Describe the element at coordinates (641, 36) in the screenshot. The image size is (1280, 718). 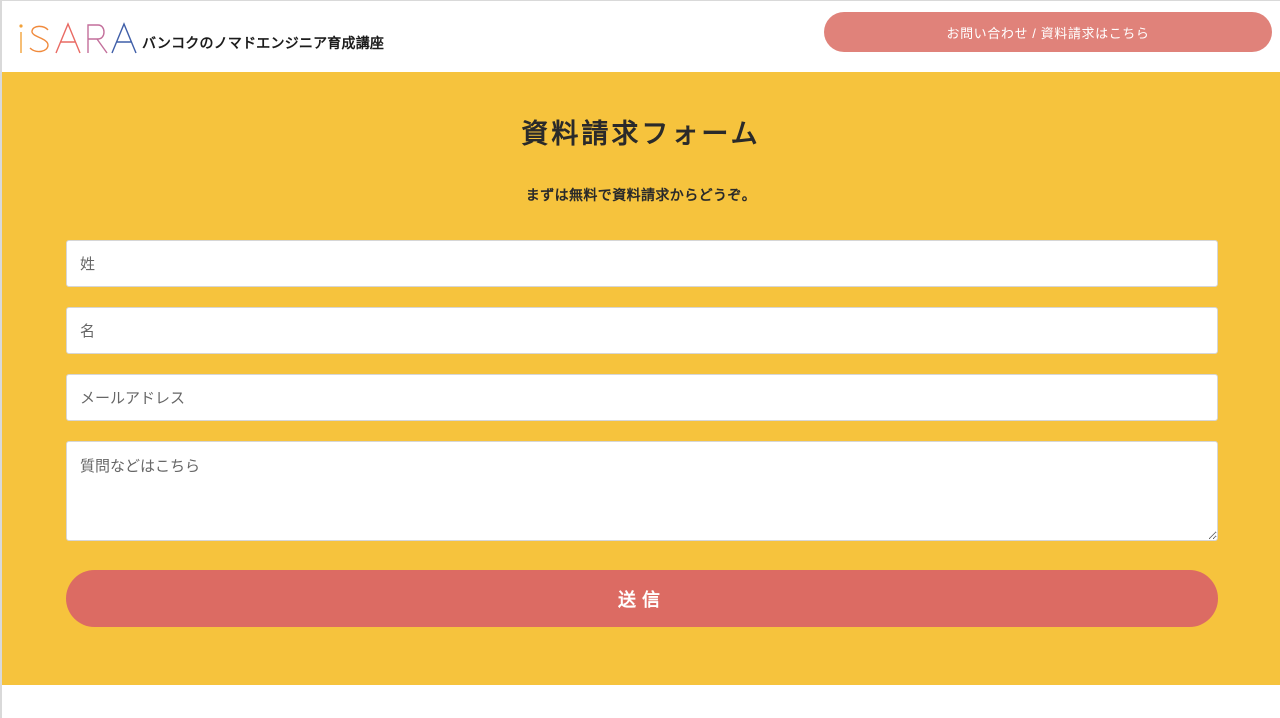
I see `site-header: バンコクのノマドエンジニア育成講座 お問い合わせ / 資料請求はこちら` at that location.